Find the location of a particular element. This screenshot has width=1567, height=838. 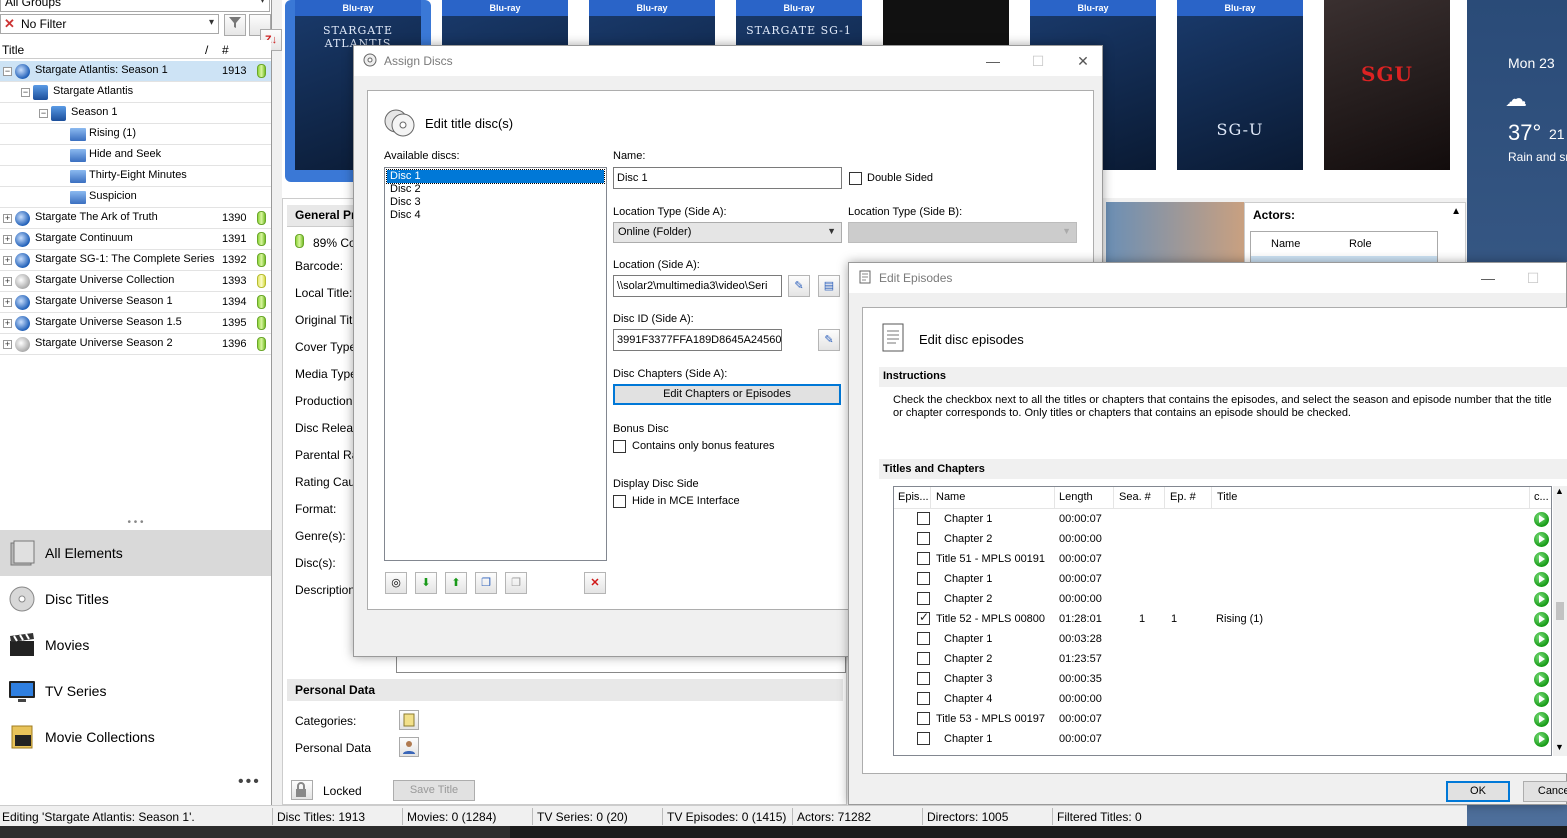

move-down-button: ⬇ is located at coordinates (426, 583).